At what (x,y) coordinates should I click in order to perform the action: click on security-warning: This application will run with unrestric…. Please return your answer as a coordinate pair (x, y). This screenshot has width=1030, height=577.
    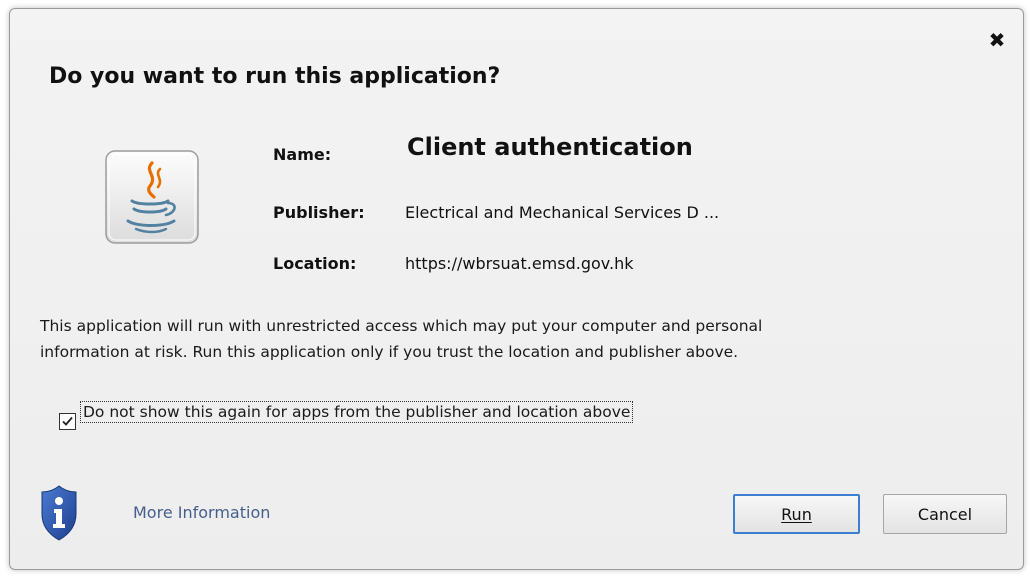
    Looking at the image, I should click on (520, 339).